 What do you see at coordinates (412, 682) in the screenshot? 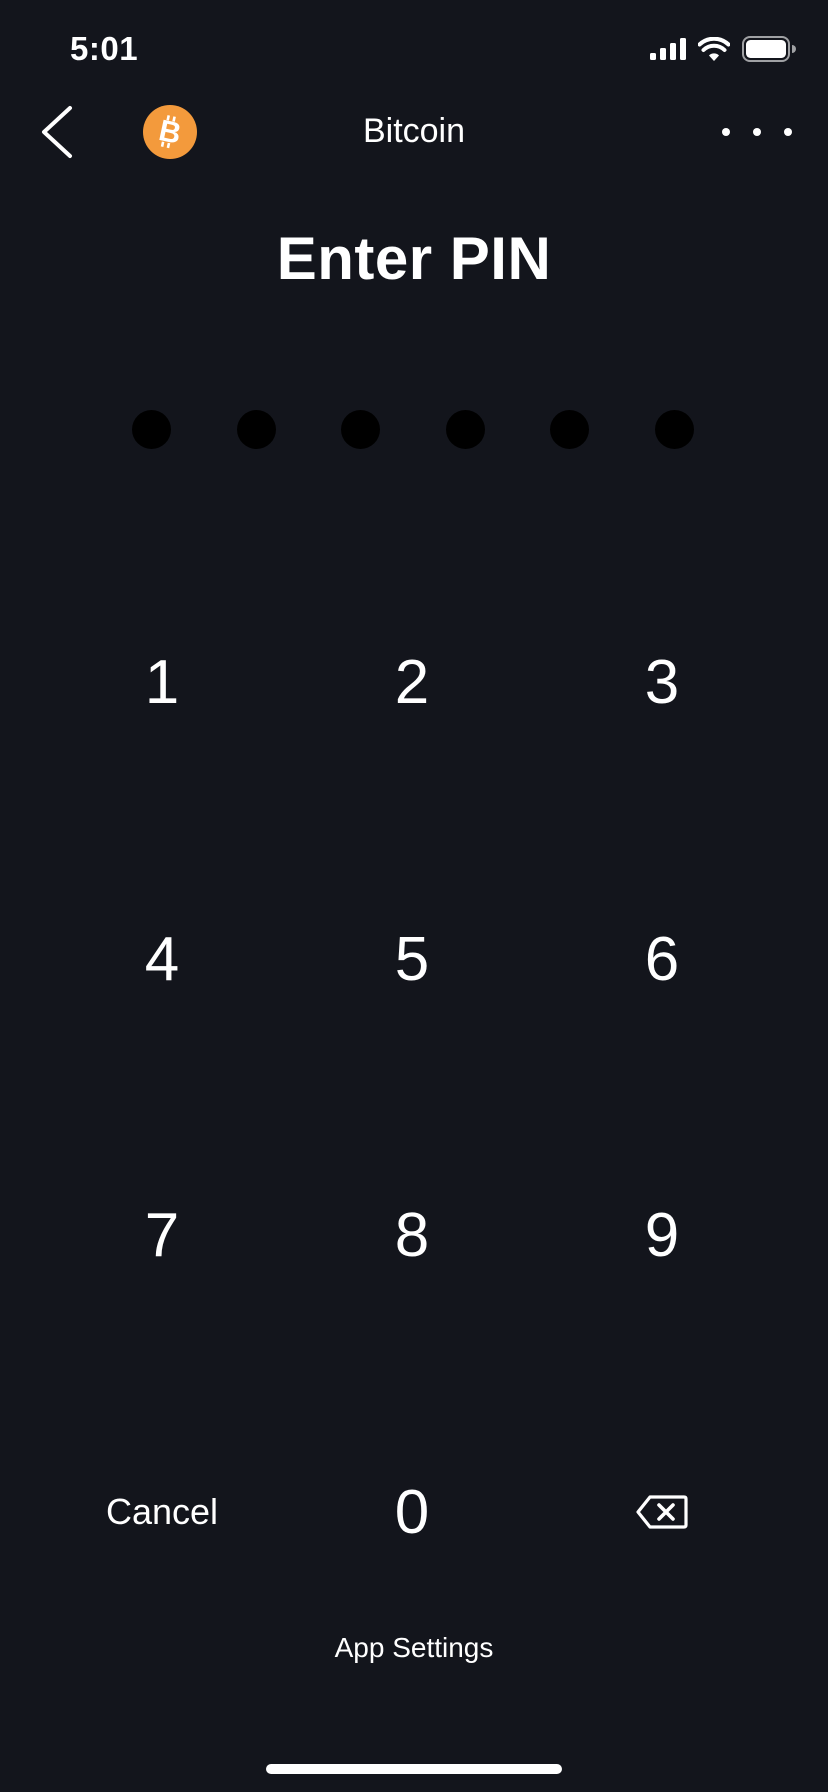
I see `key-2: 2` at bounding box center [412, 682].